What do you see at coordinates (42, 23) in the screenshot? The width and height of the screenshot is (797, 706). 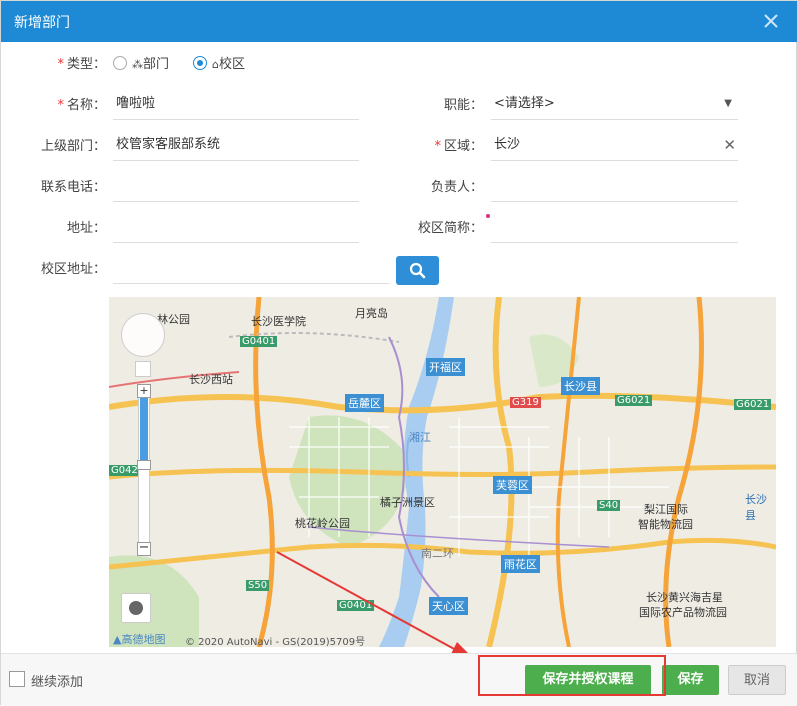 I see `dialog-title: 新增部门` at bounding box center [42, 23].